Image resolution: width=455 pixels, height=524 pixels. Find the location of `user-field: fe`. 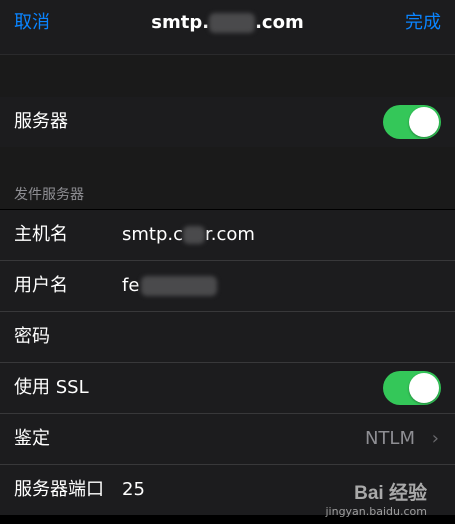

user-field: fe is located at coordinates (170, 286).